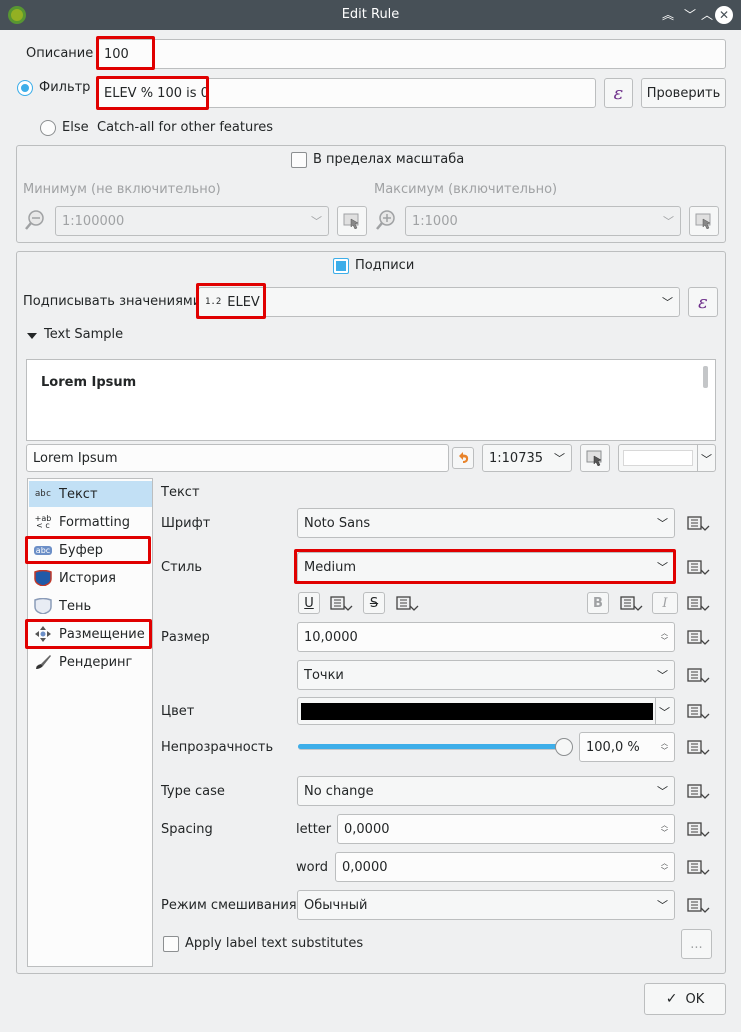  What do you see at coordinates (352, 221) in the screenshot?
I see `scale-min-from-canvas-button` at bounding box center [352, 221].